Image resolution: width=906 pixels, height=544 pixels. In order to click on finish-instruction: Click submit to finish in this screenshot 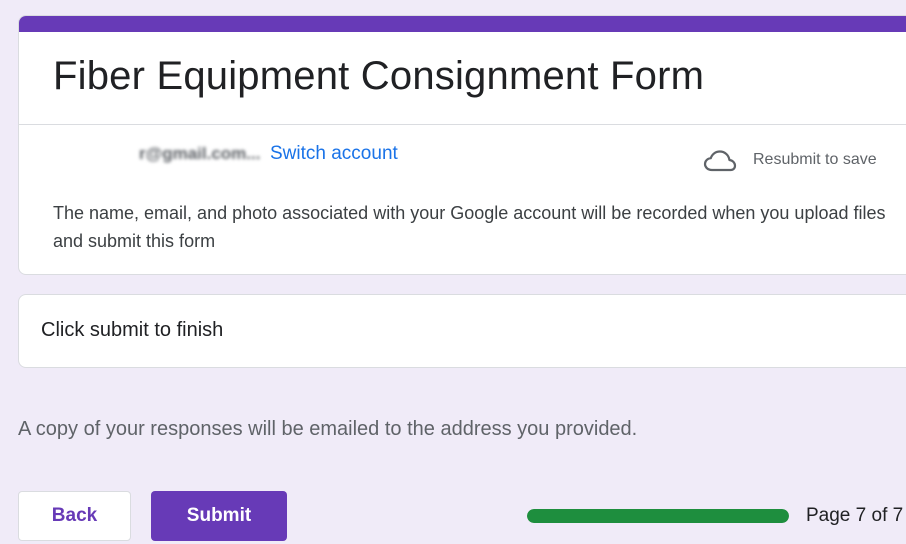, I will do `click(132, 330)`.